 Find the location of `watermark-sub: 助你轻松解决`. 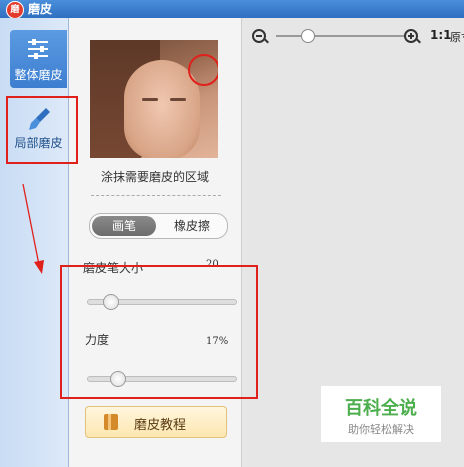

watermark-sub: 助你轻松解决 is located at coordinates (381, 429).